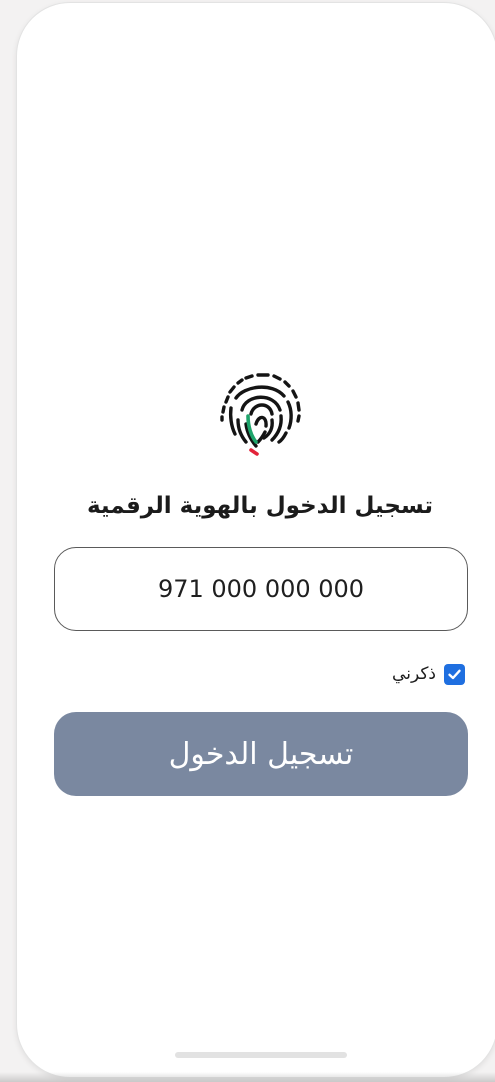  I want to click on home-indicator, so click(261, 1055).